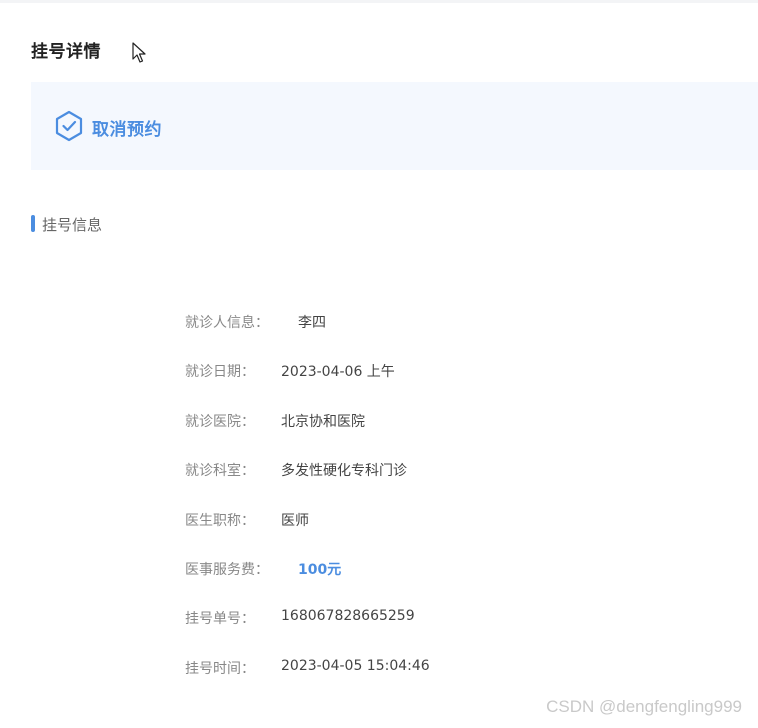  I want to click on status-banner: 取消预约, so click(394, 126).